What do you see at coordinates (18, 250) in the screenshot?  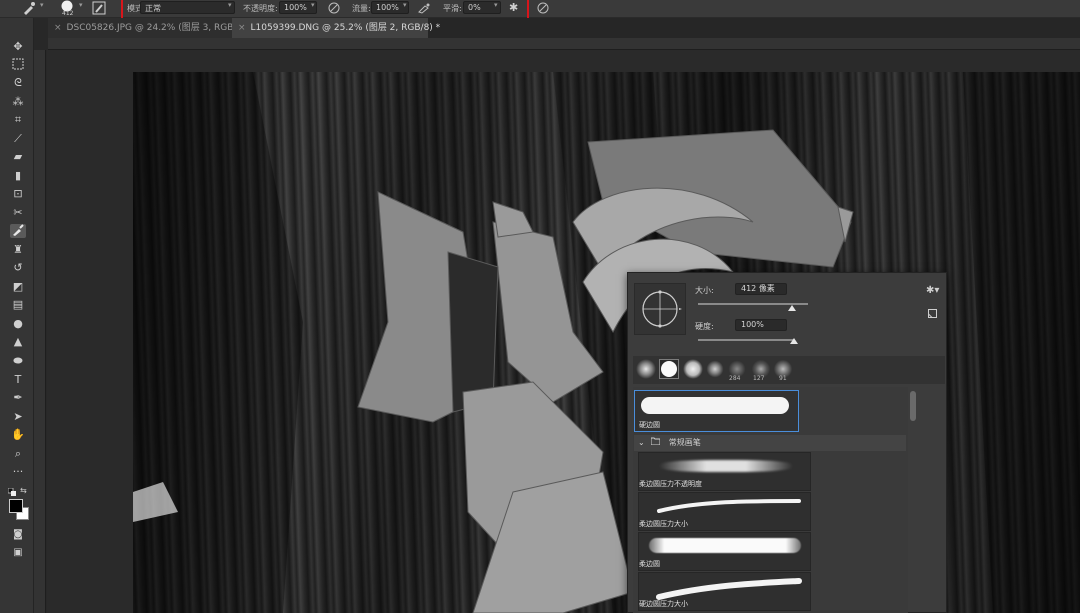 I see `clone-stamp-tool-icon: ♜` at bounding box center [18, 250].